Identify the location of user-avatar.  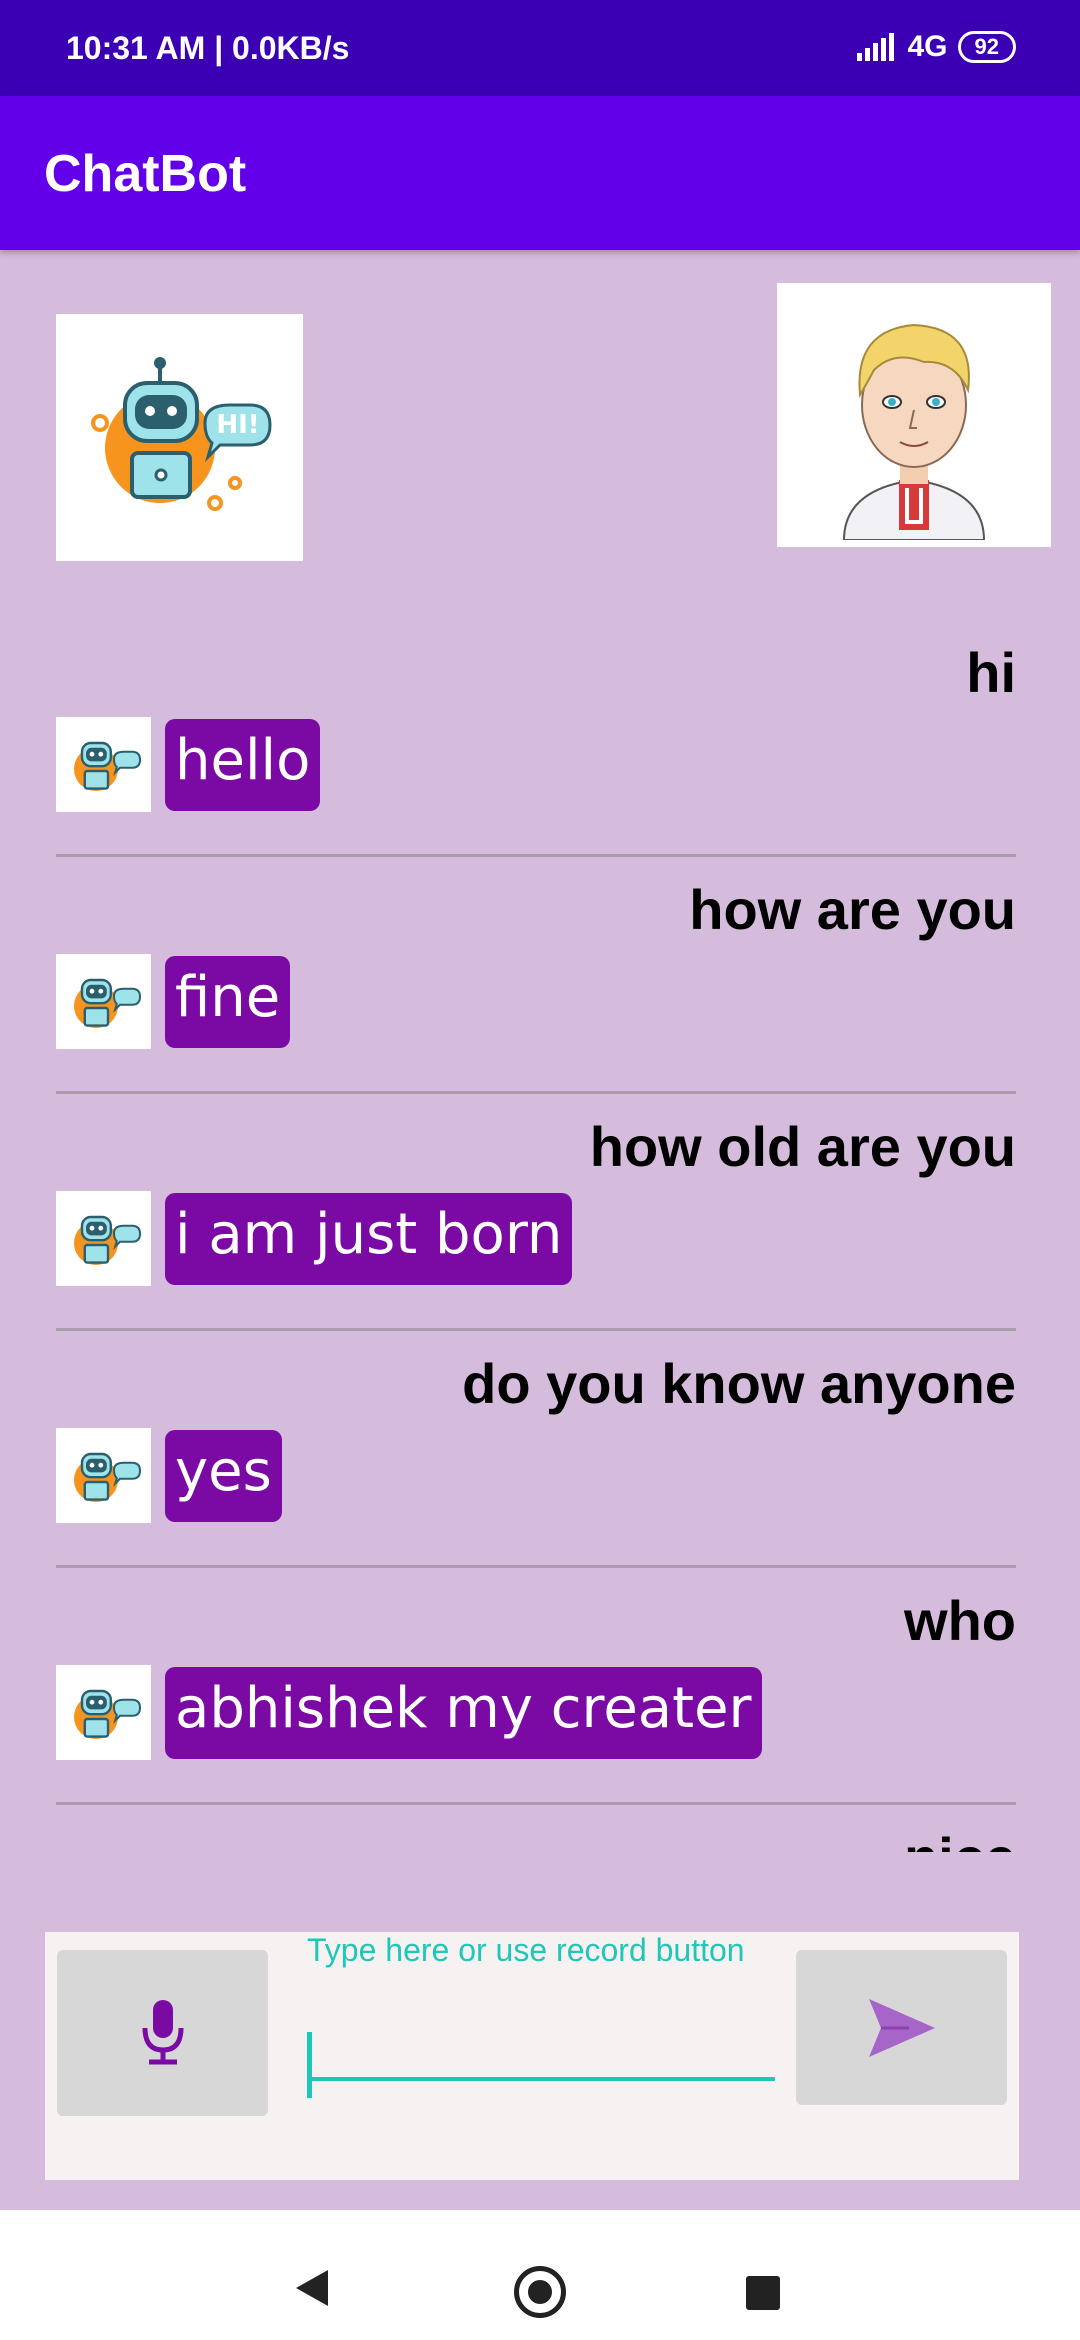
(914, 415).